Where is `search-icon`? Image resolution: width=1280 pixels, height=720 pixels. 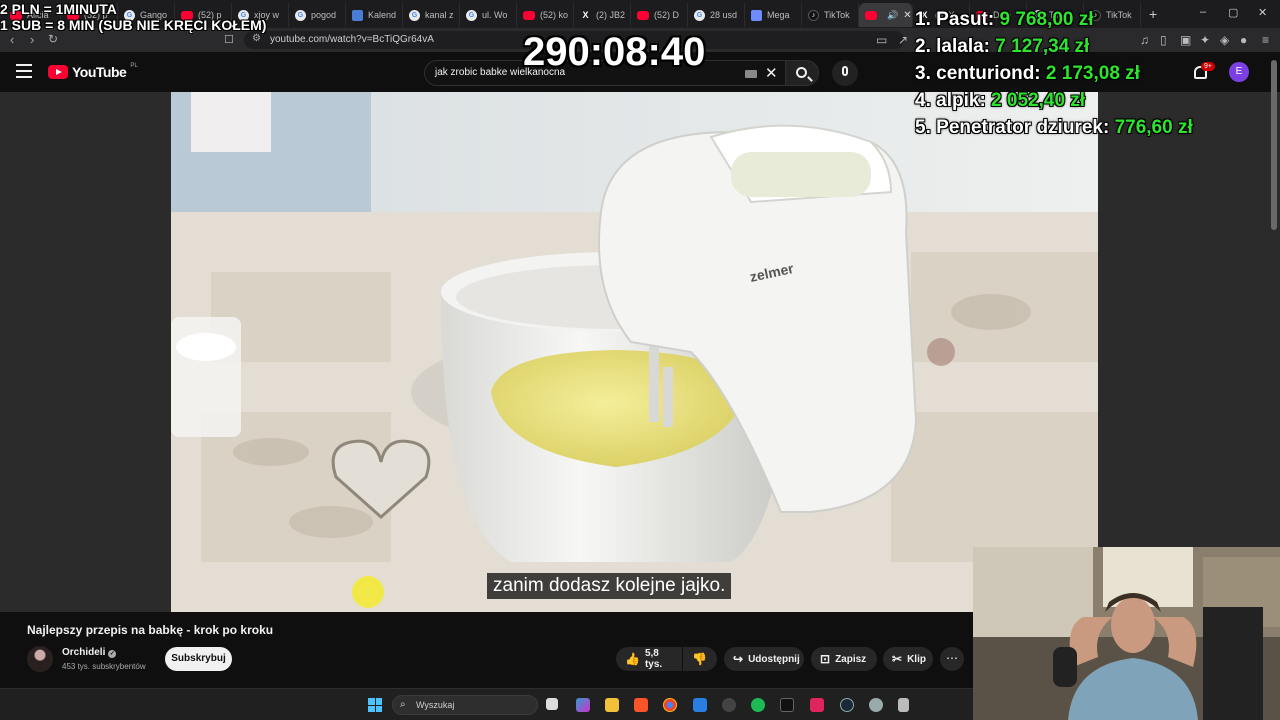 search-icon is located at coordinates (801, 72).